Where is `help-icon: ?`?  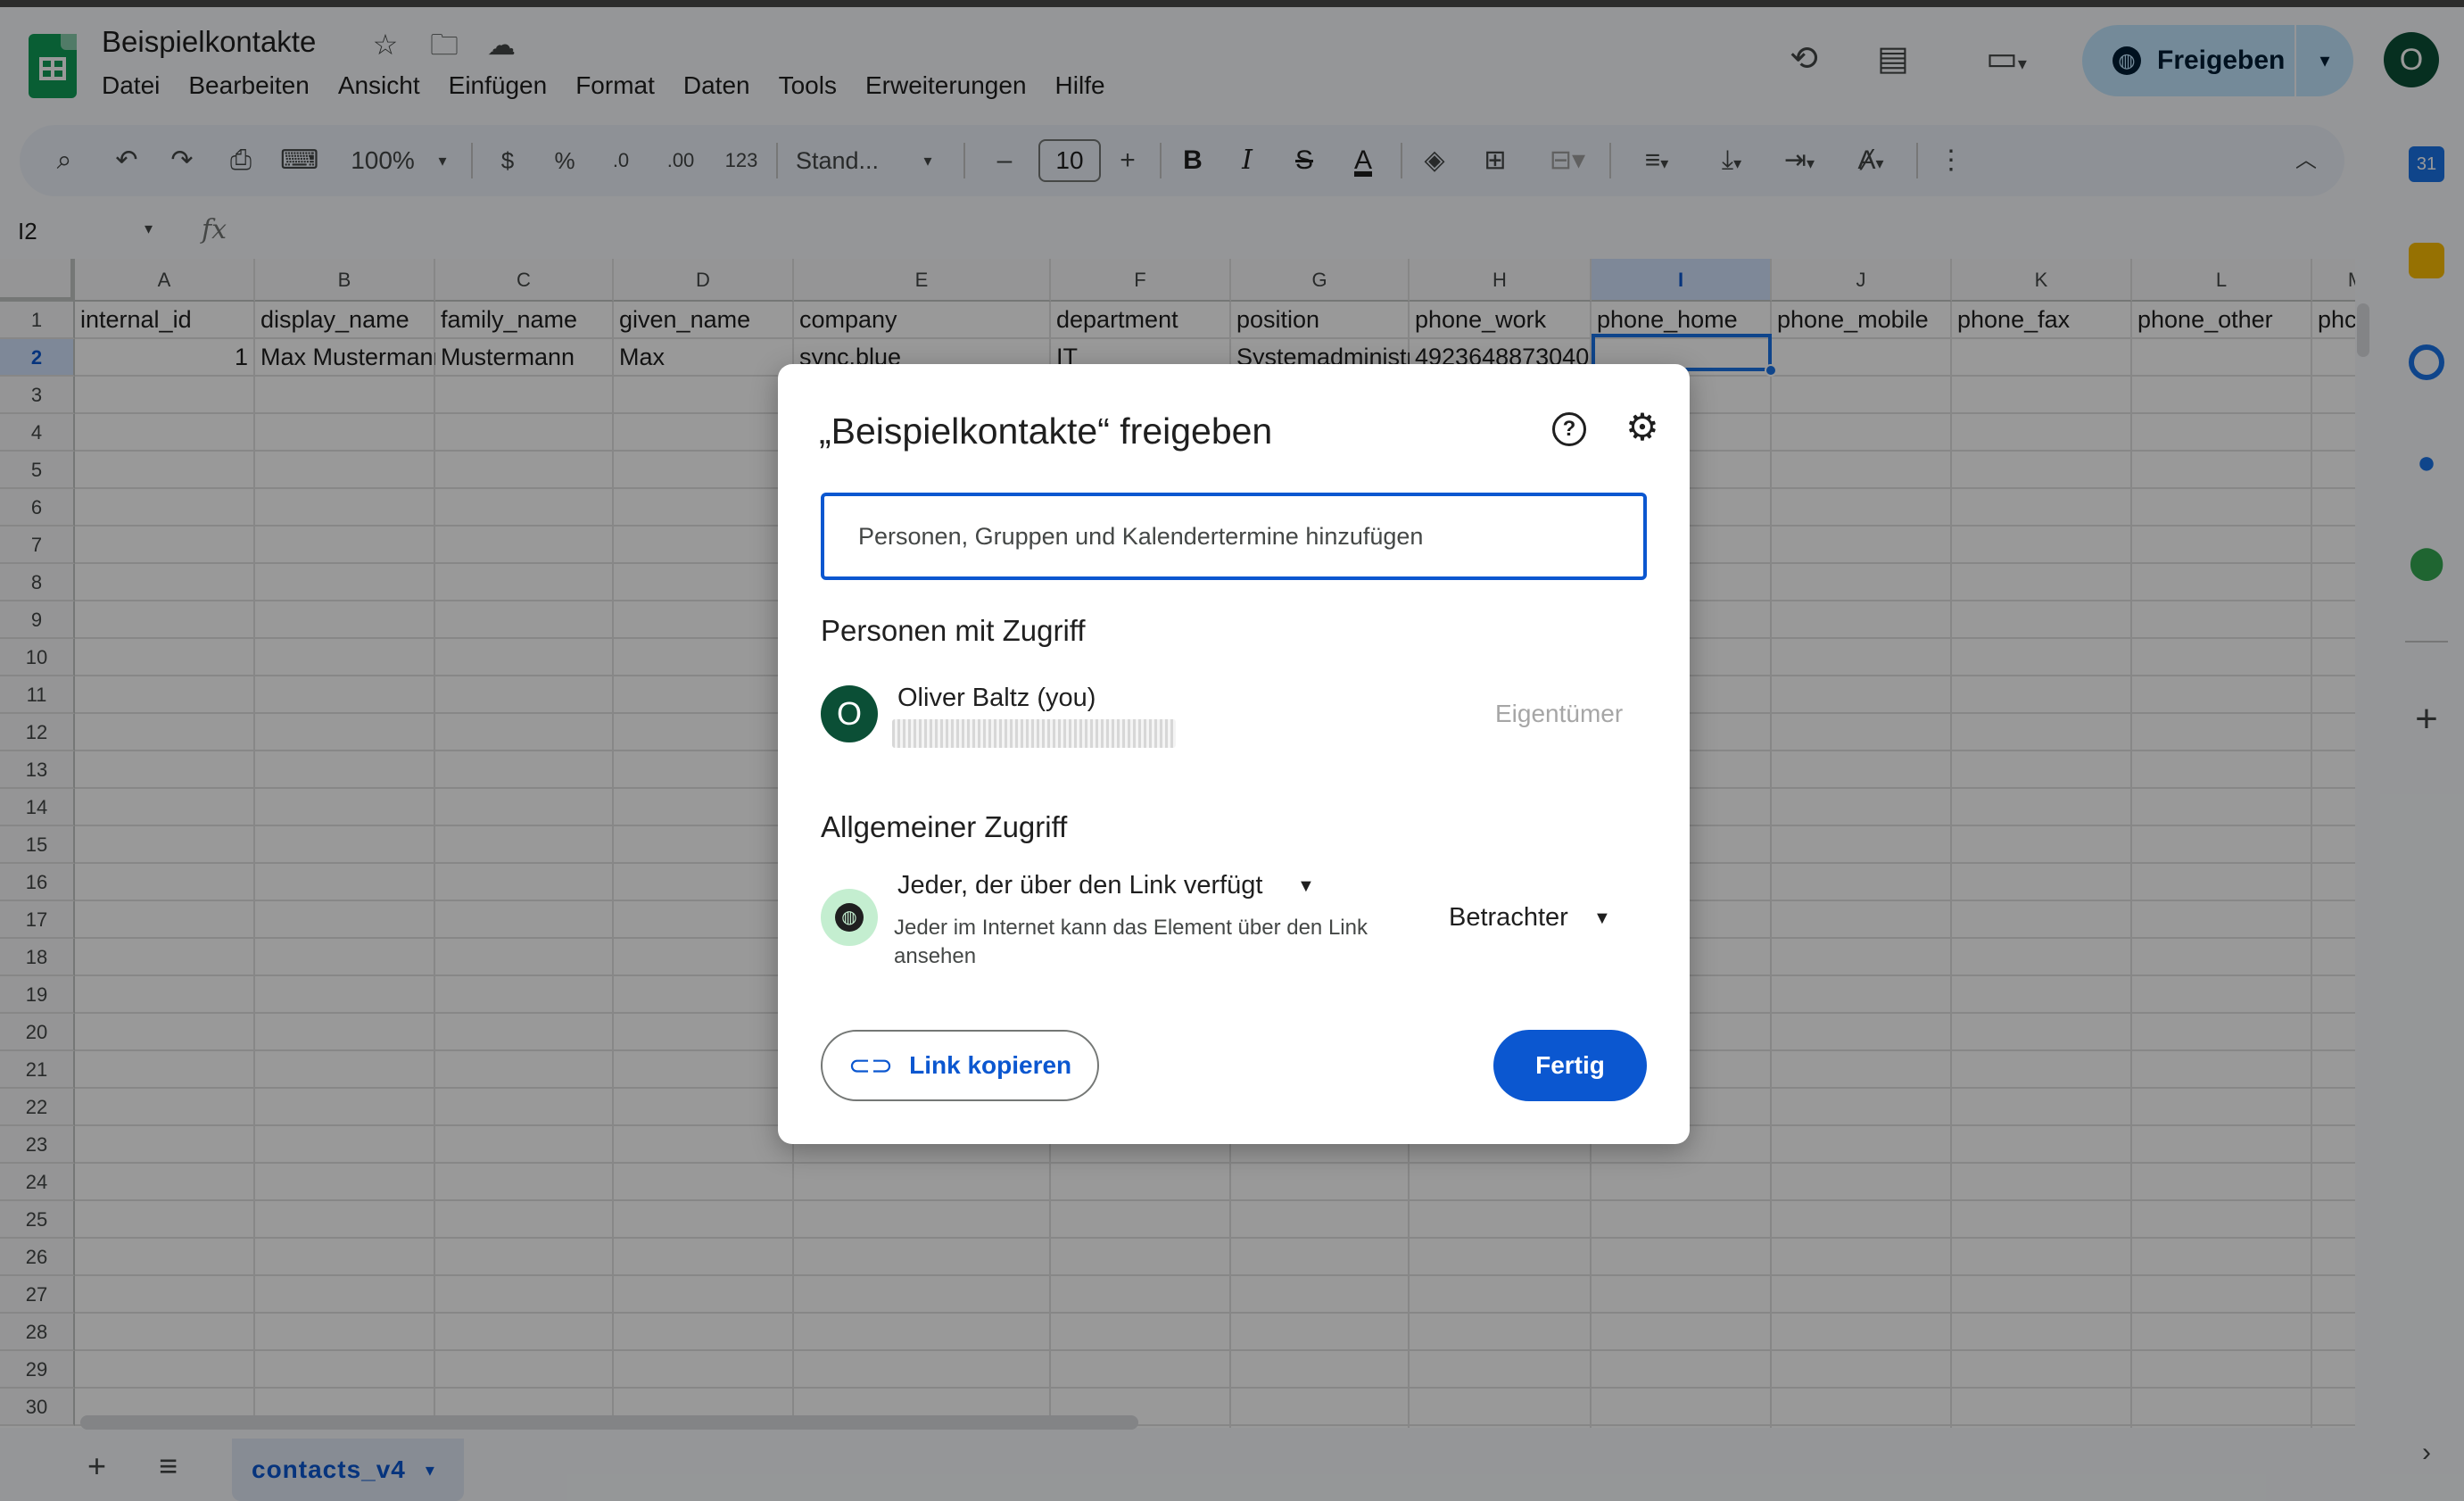 help-icon: ? is located at coordinates (1569, 429).